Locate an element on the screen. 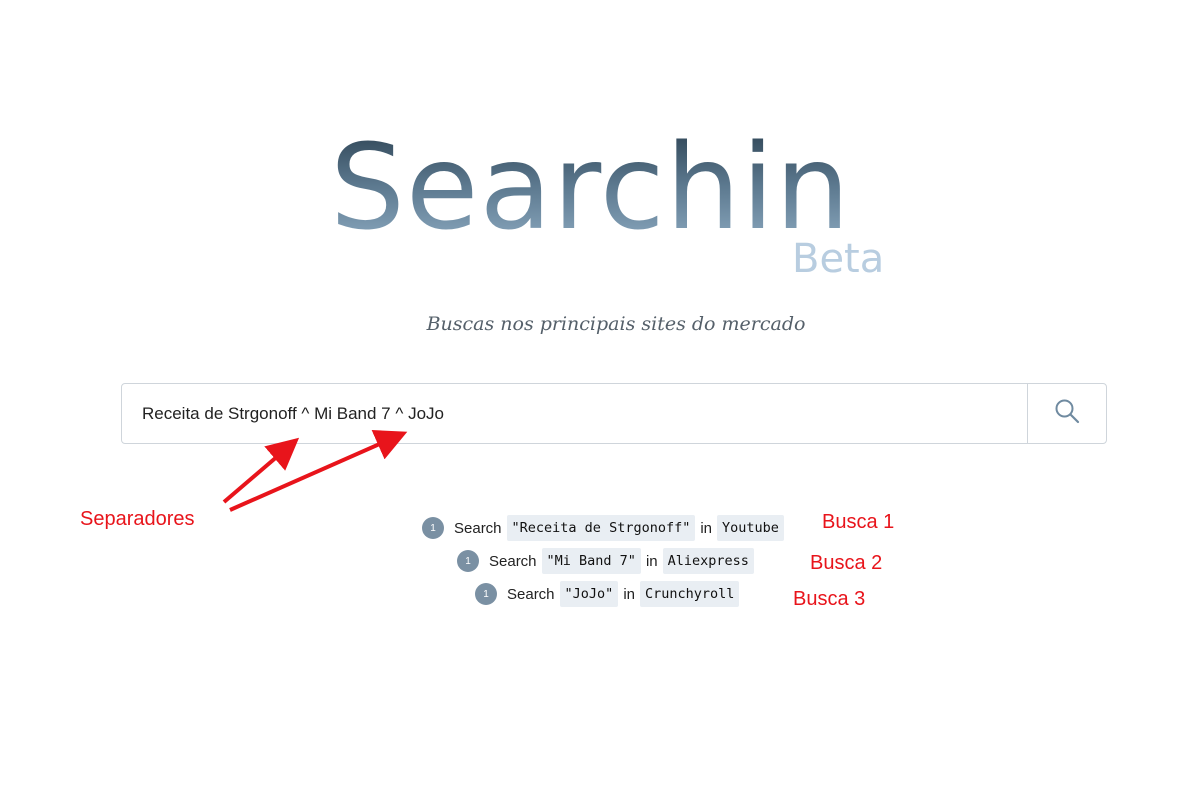 Image resolution: width=1204 pixels, height=787 pixels. page-subtitle: Buscas nos principais sites do mercado is located at coordinates (616, 324).